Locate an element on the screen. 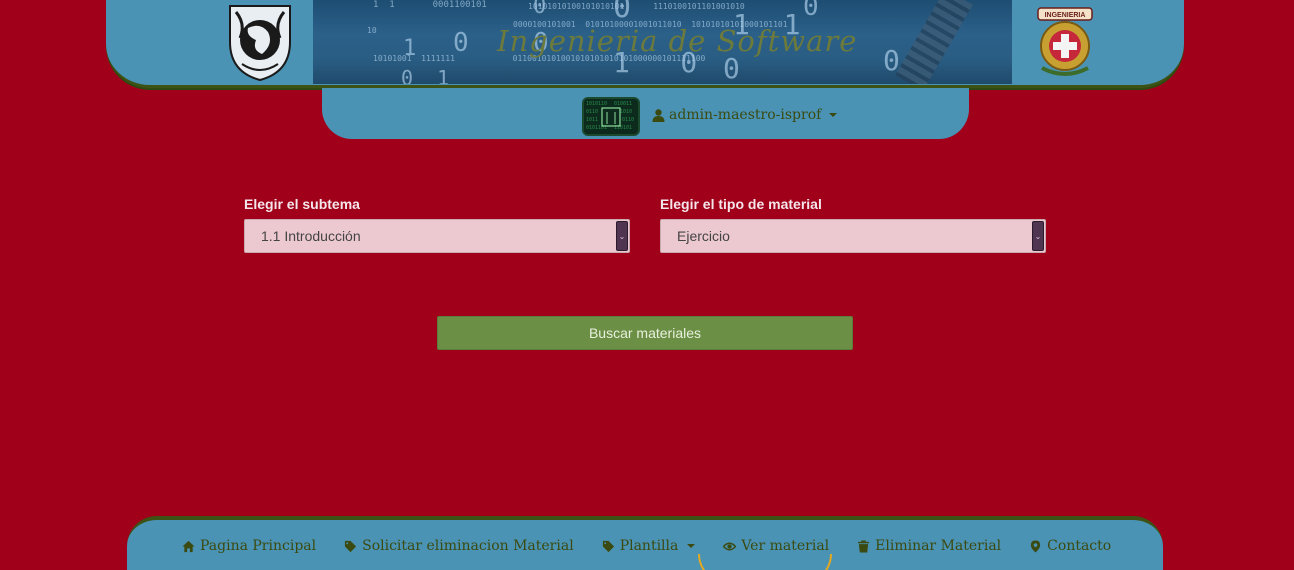 The width and height of the screenshot is (1294, 570). nav-item-eliminar-material: Eliminar Material is located at coordinates (929, 546).